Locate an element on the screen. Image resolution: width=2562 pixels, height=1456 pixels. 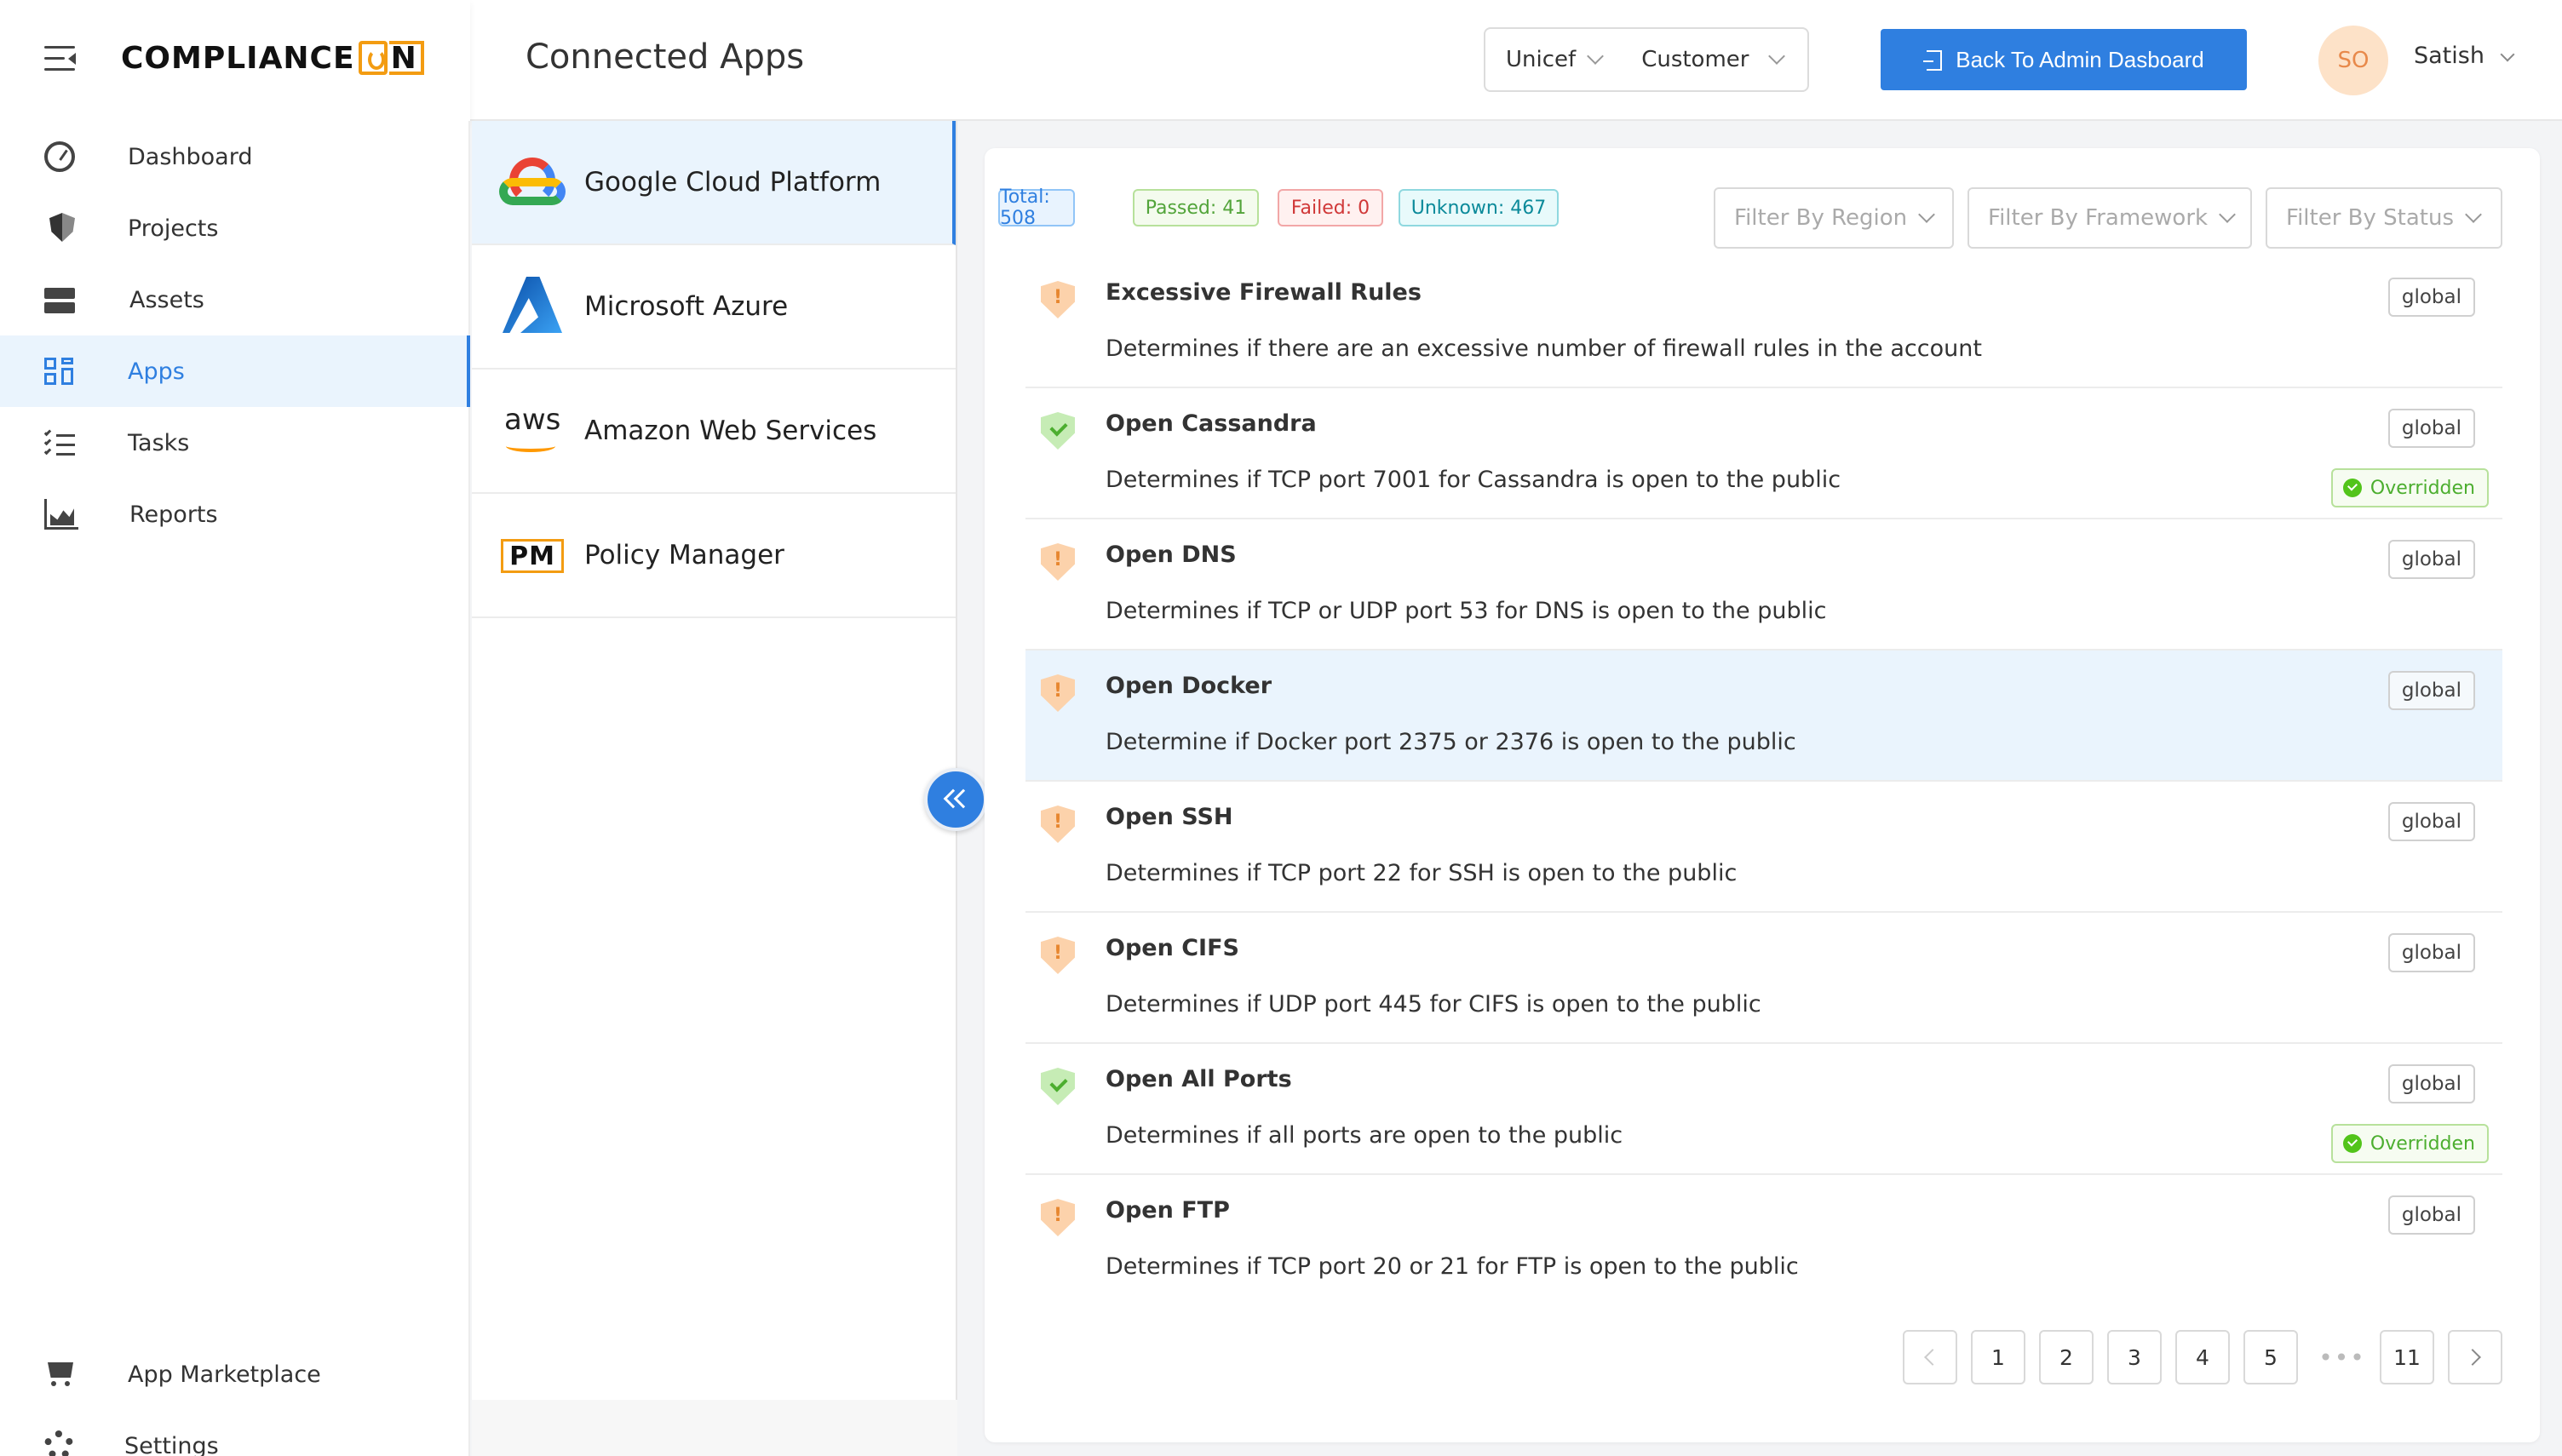
filter-region-select: Filter By Region is located at coordinates (1834, 218).